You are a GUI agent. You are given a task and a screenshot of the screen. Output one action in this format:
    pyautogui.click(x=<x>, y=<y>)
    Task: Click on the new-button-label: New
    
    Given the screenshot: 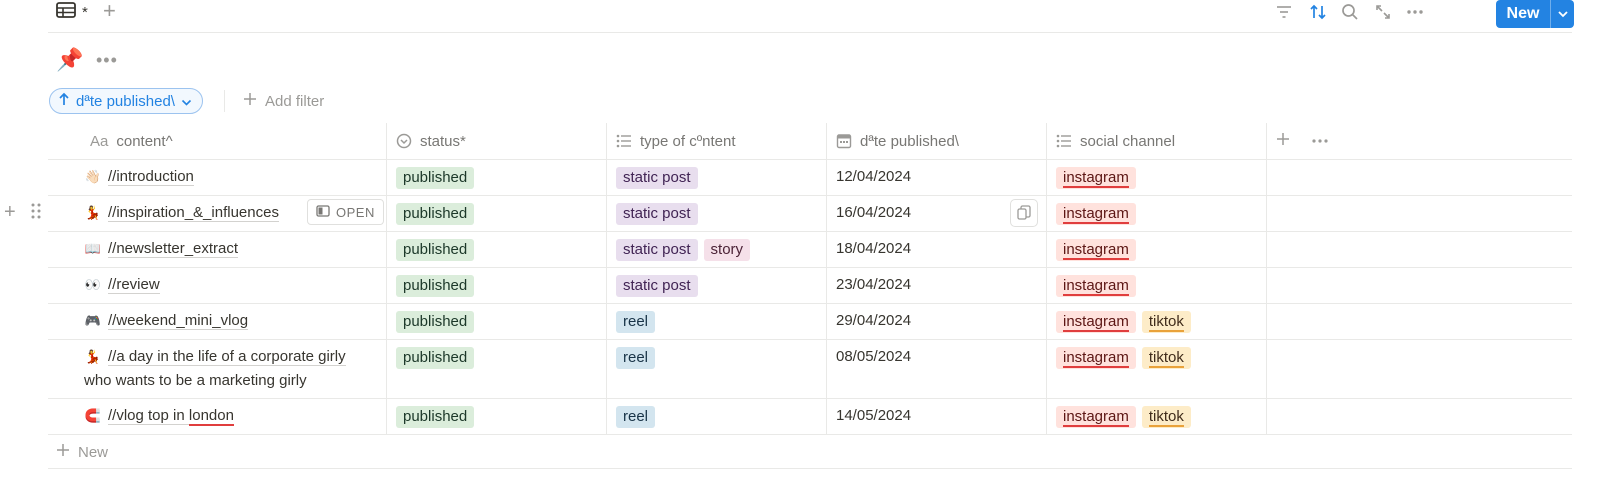 What is the action you would take?
    pyautogui.click(x=1523, y=14)
    